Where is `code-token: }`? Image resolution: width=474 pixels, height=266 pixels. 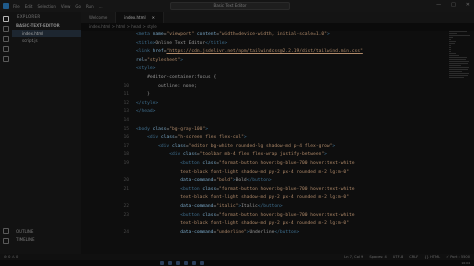 code-token: } is located at coordinates (143, 95).